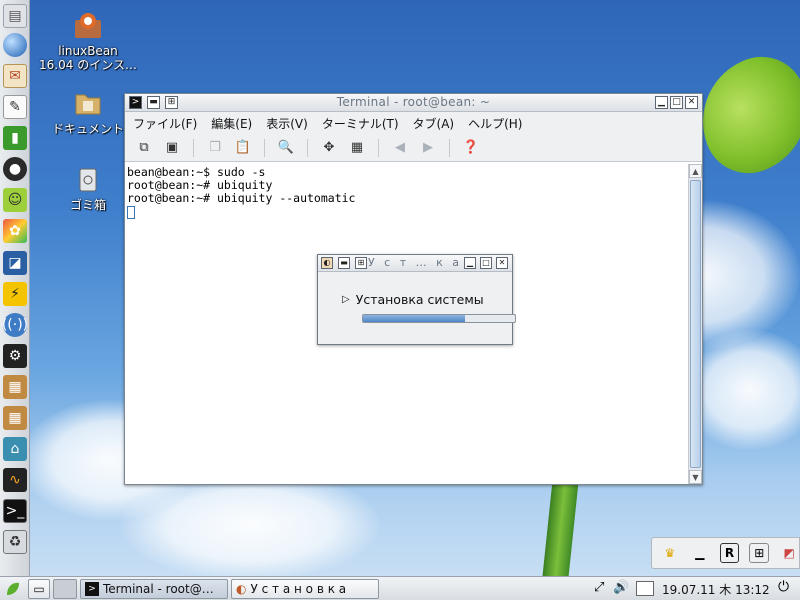 The image size is (800, 600). Describe the element at coordinates (15, 542) in the screenshot. I see `trash-icon: ♻` at that location.